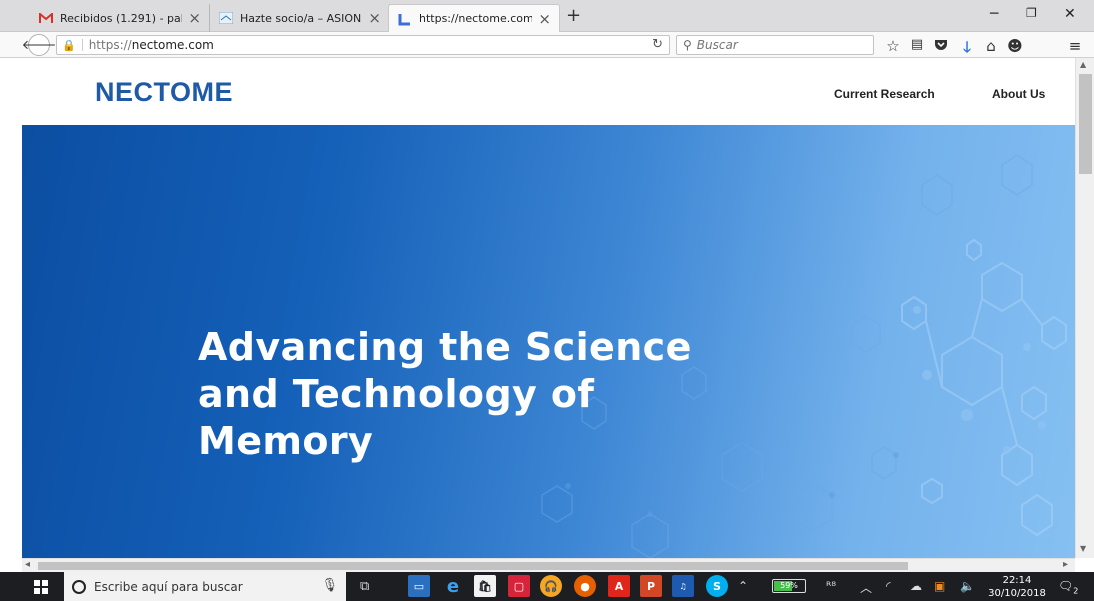 This screenshot has width=1094, height=601. I want to click on page-left-gutter, so click(11, 315).